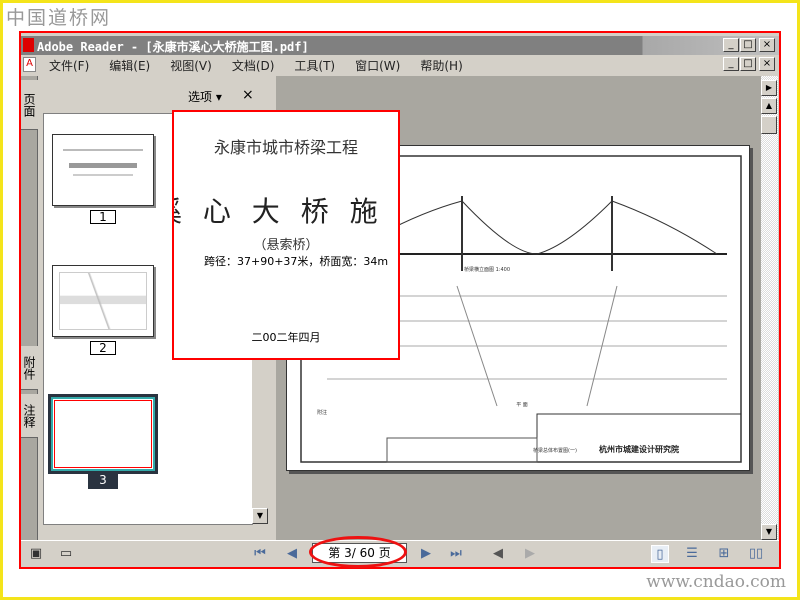 The height and width of the screenshot is (600, 800). Describe the element at coordinates (59, 18) in the screenshot. I see `site-logo-watermark: 中国道桥网` at that location.